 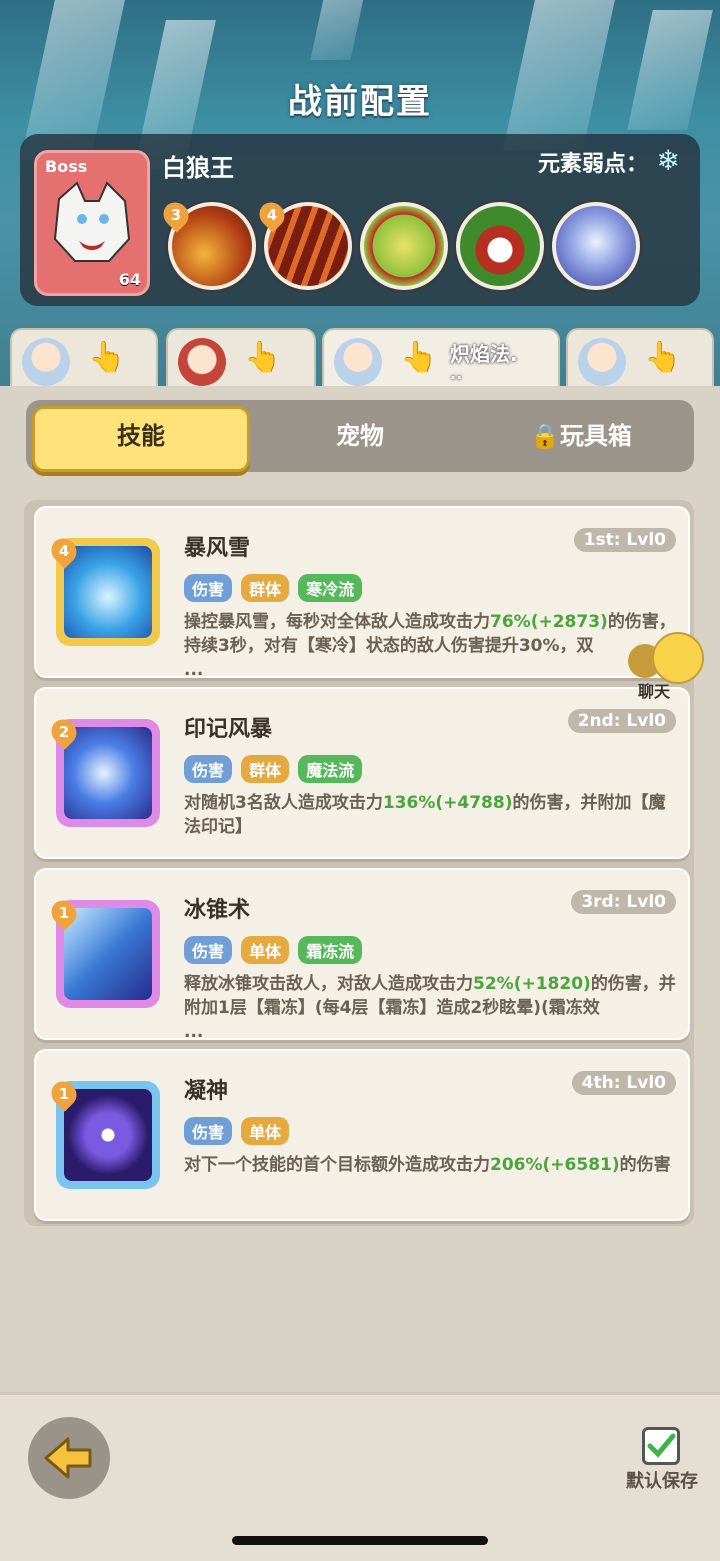 I want to click on skill-rank: 1st: Lvl0, so click(x=624, y=540).